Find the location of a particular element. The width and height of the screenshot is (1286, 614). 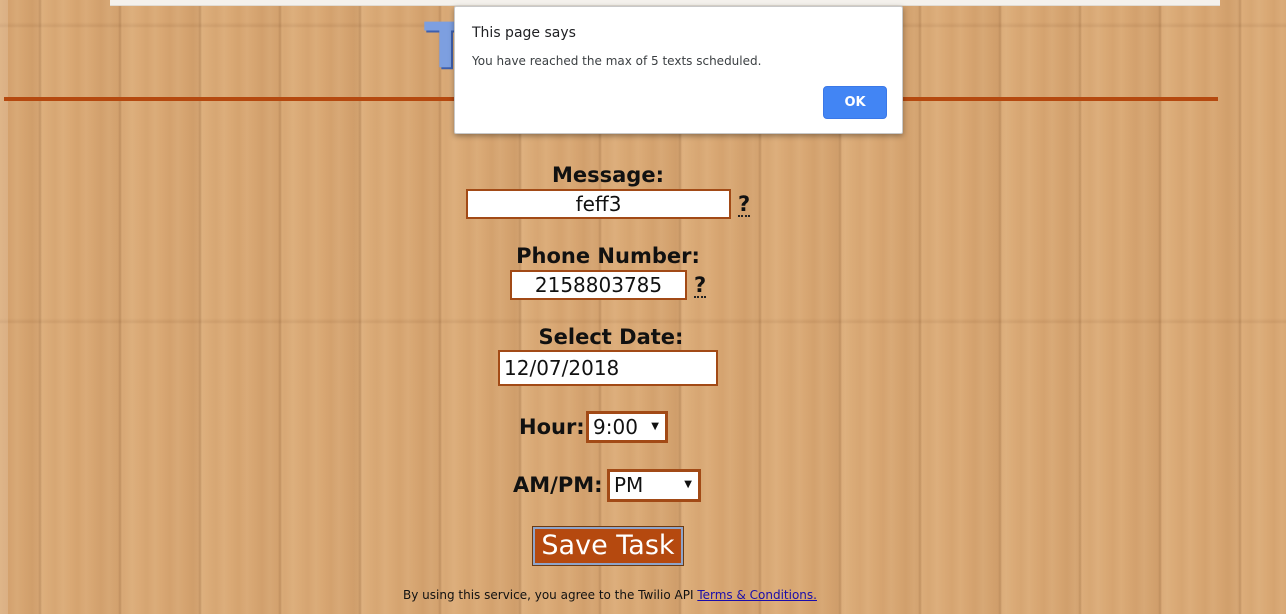

ampm-selected-value: PM is located at coordinates (629, 485).